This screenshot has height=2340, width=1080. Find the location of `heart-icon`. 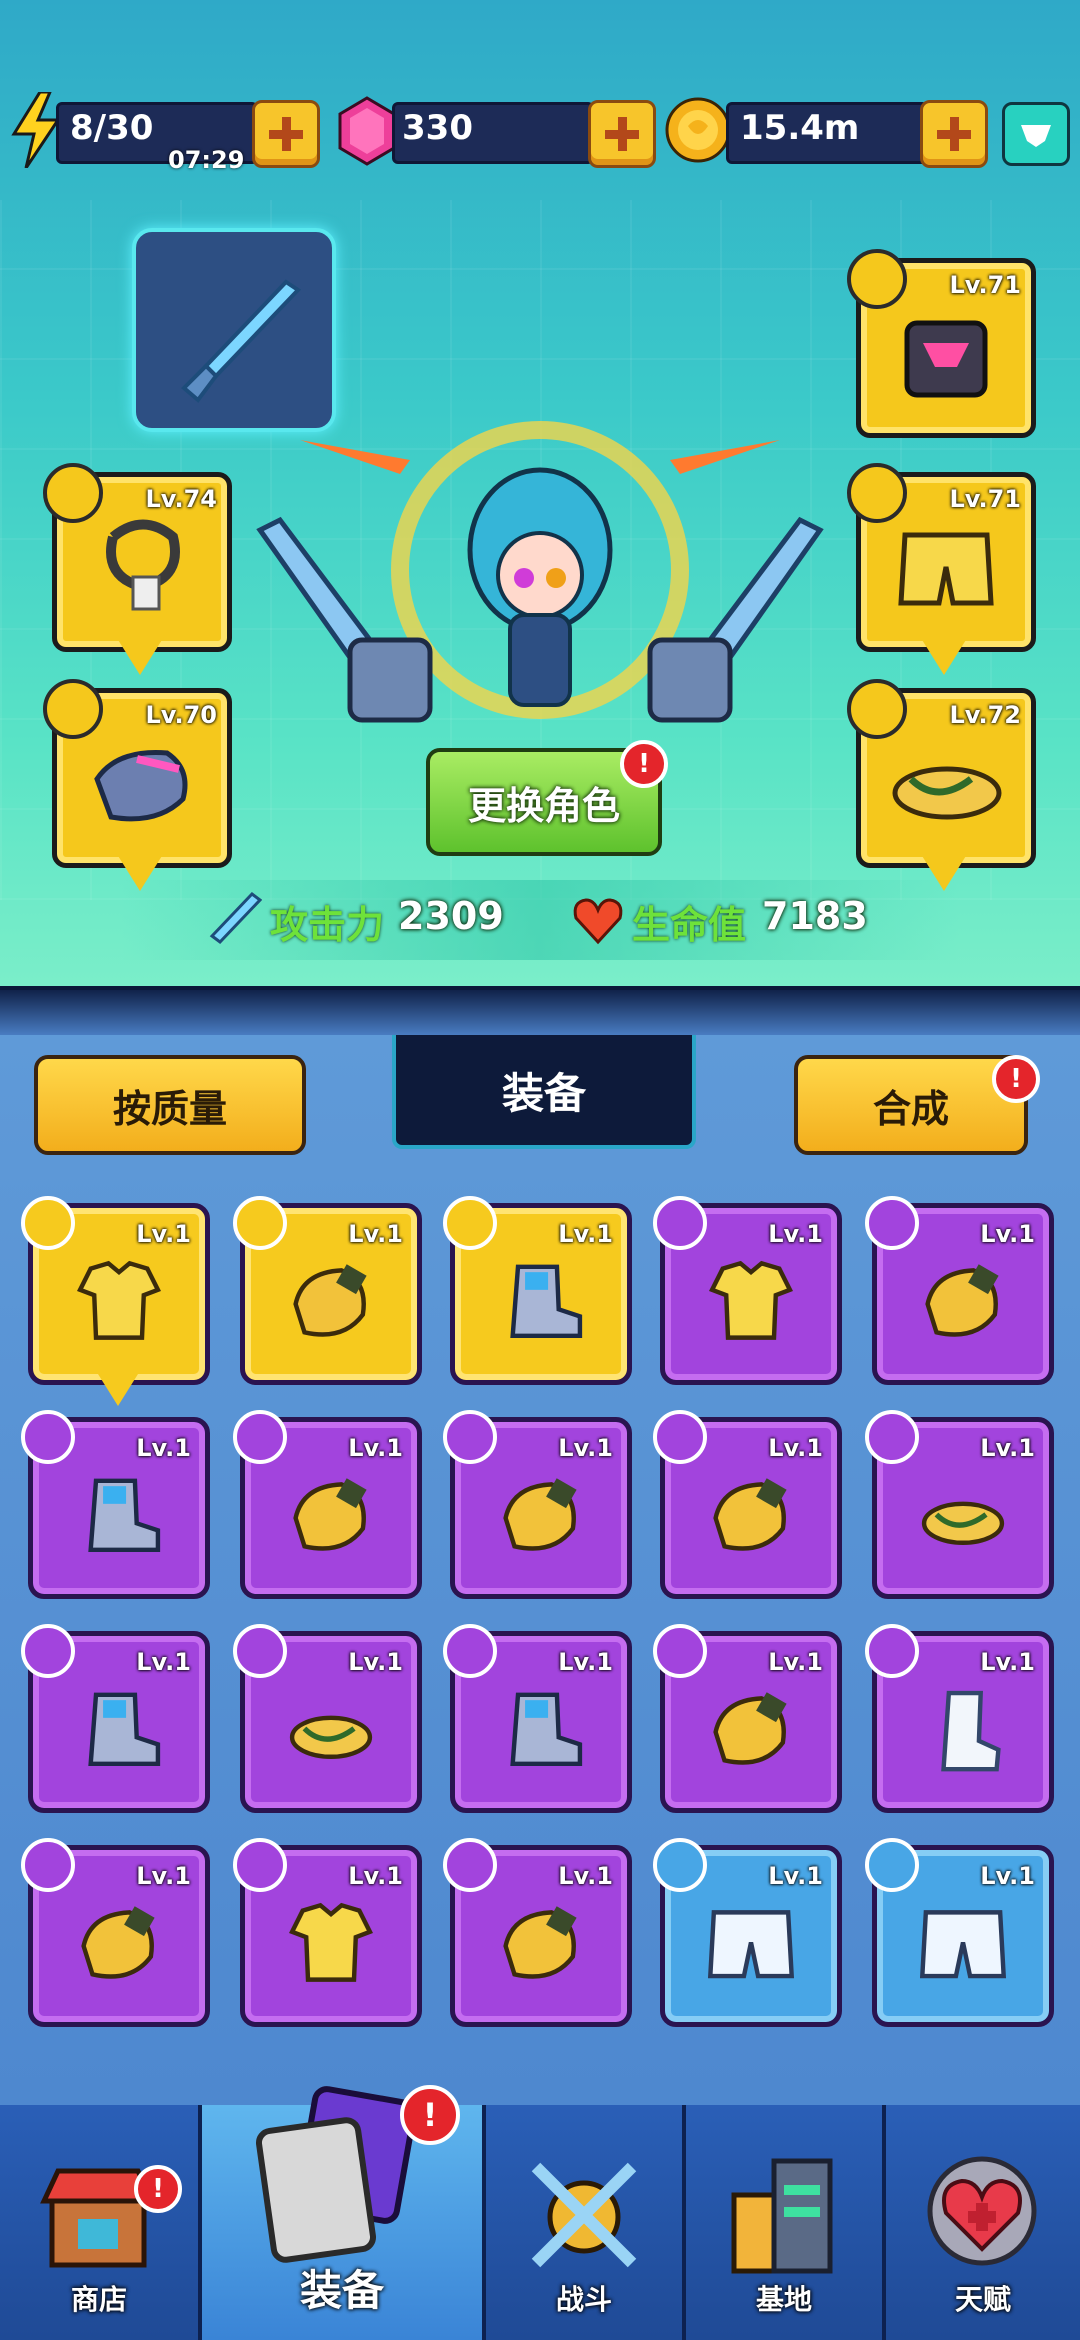

heart-icon is located at coordinates (598, 921).